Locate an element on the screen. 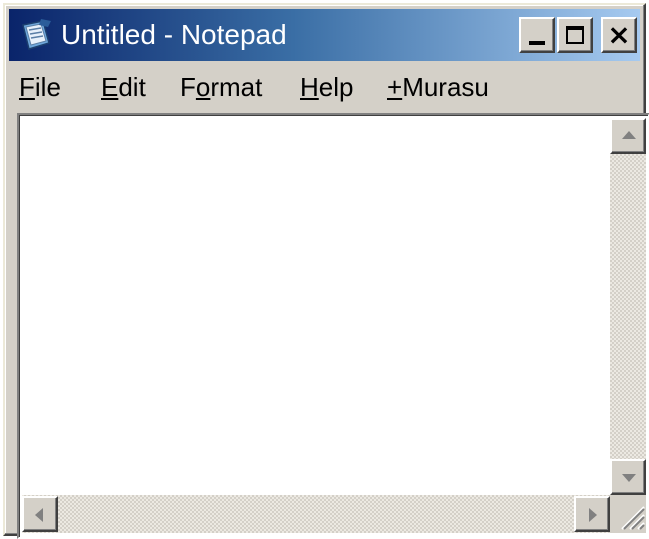 The width and height of the screenshot is (649, 539). scroll-down-button is located at coordinates (628, 477).